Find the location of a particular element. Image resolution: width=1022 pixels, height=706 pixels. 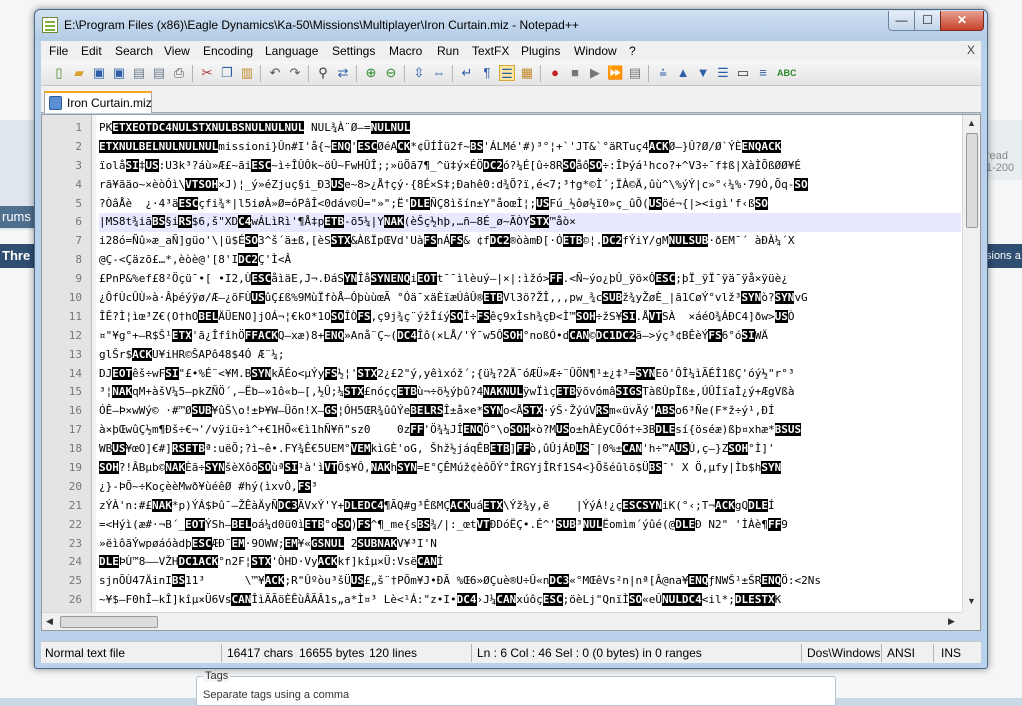

minimize-button: — is located at coordinates (901, 21).